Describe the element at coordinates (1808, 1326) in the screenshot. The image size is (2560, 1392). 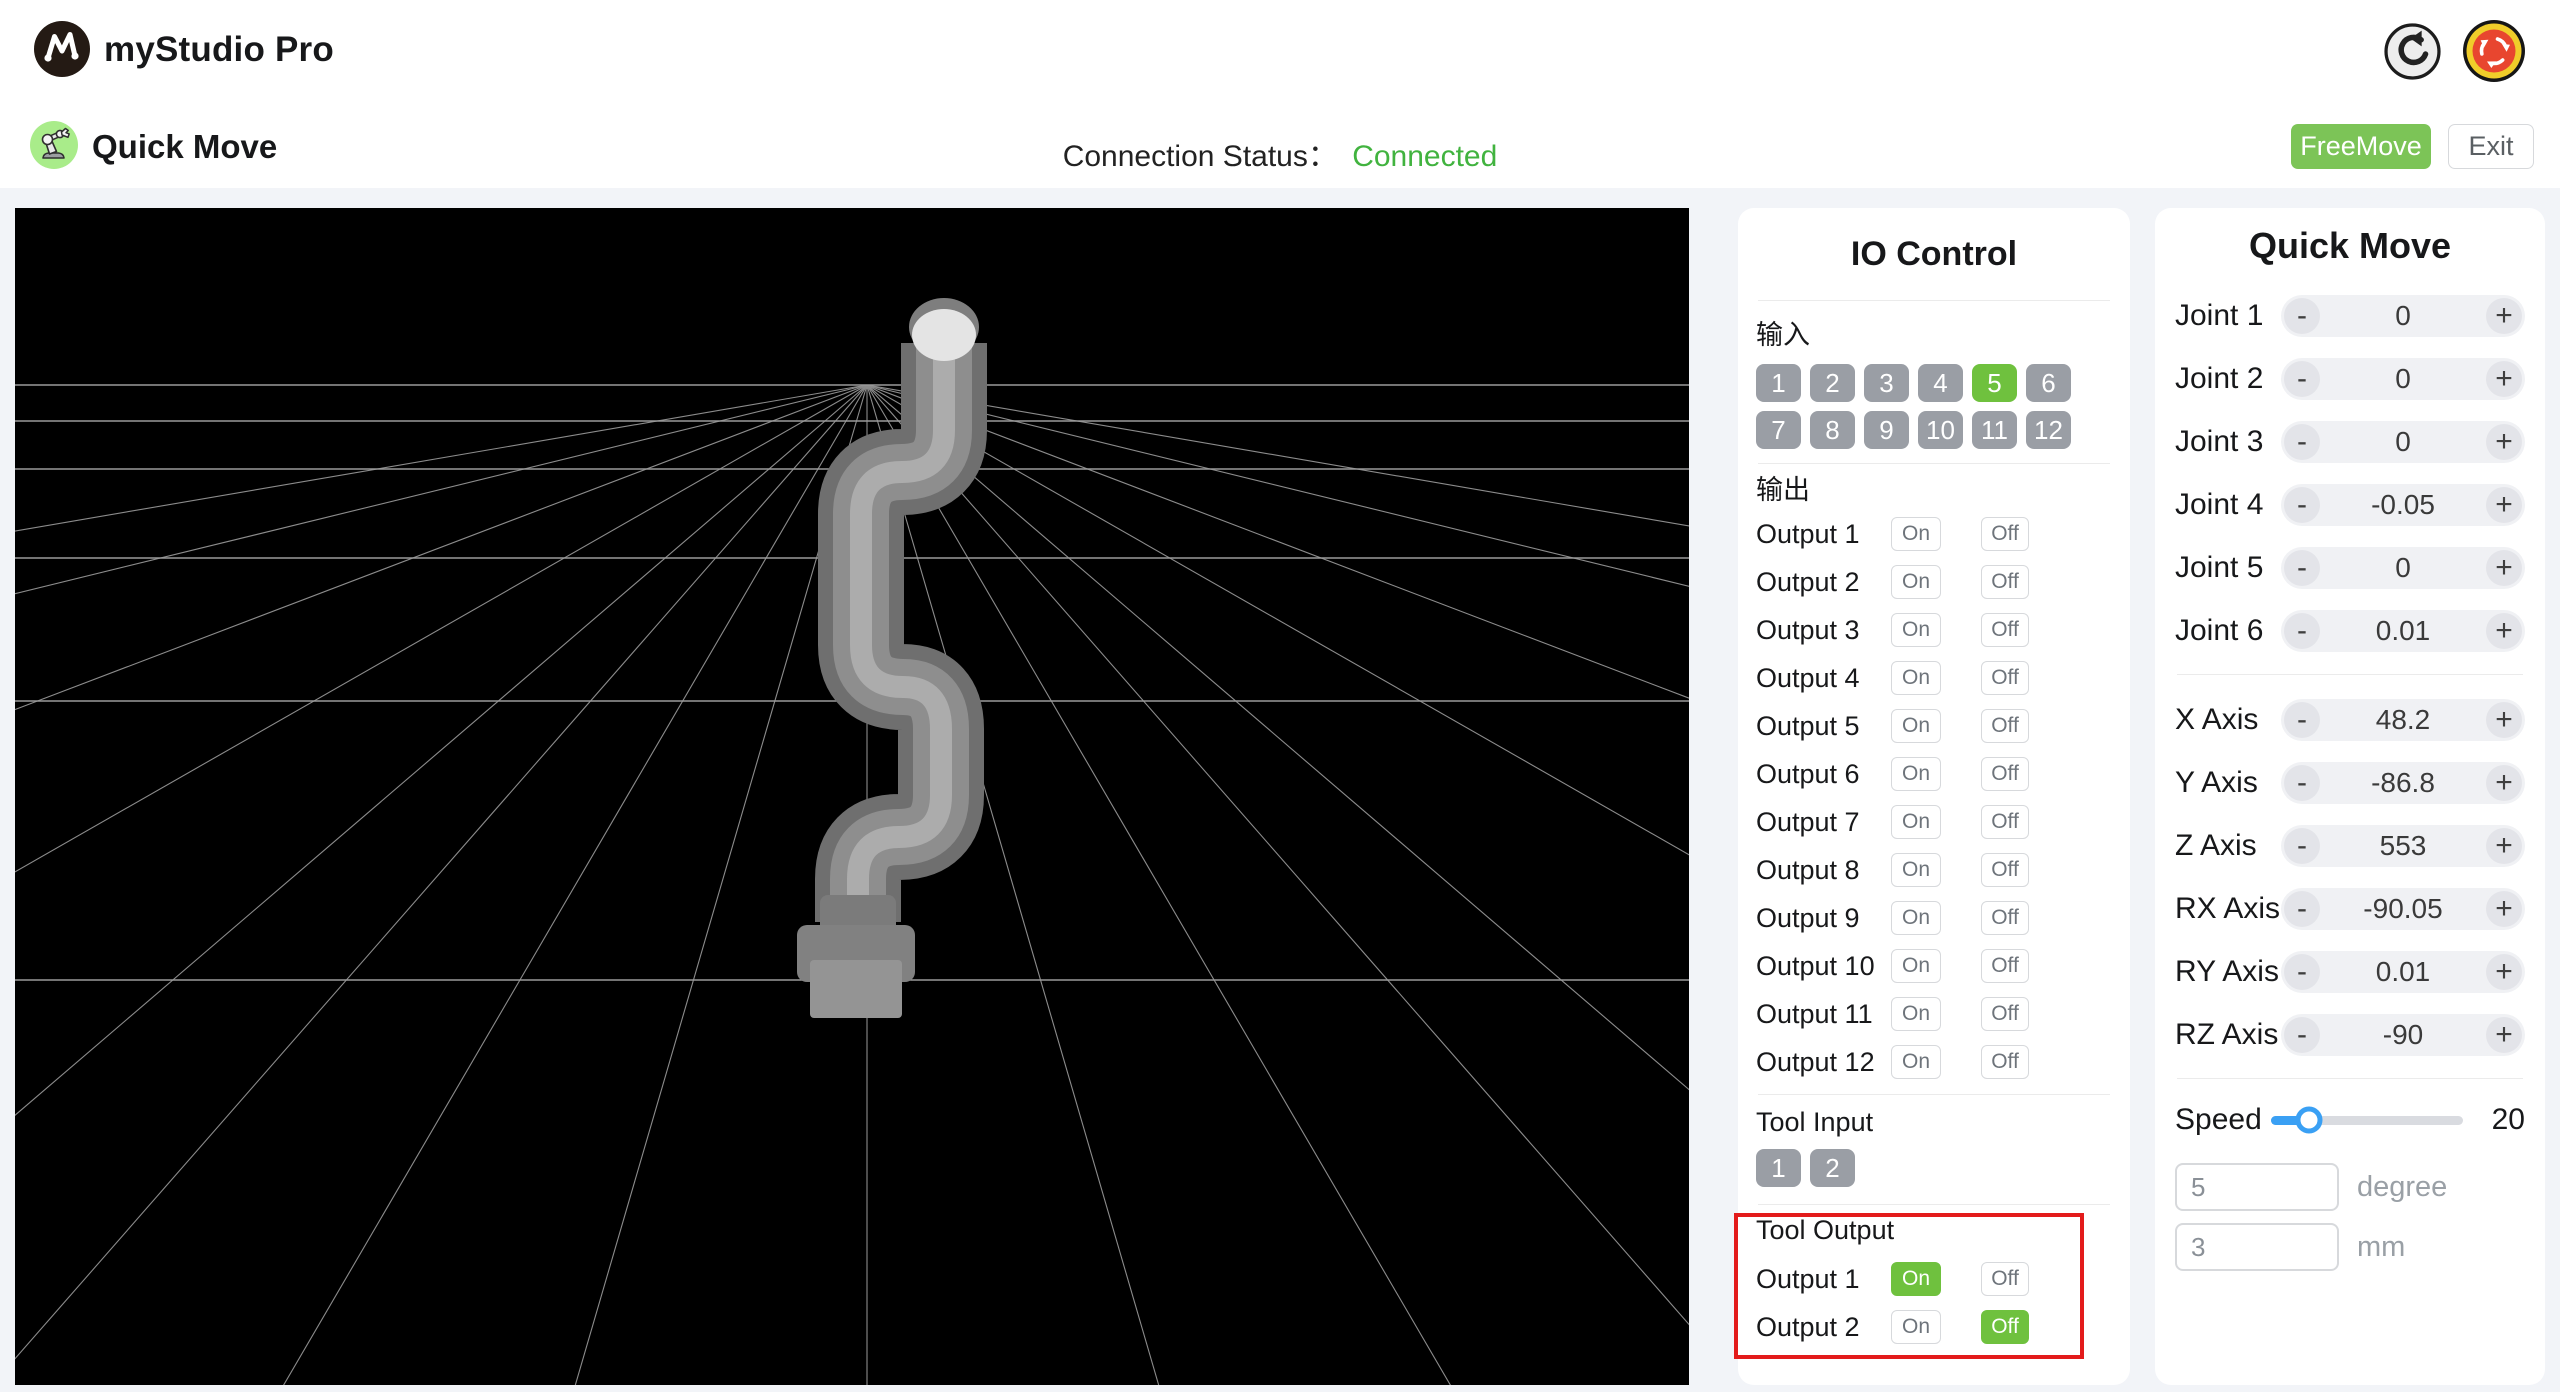
I see `tool-output-2-label: Output 2` at that location.